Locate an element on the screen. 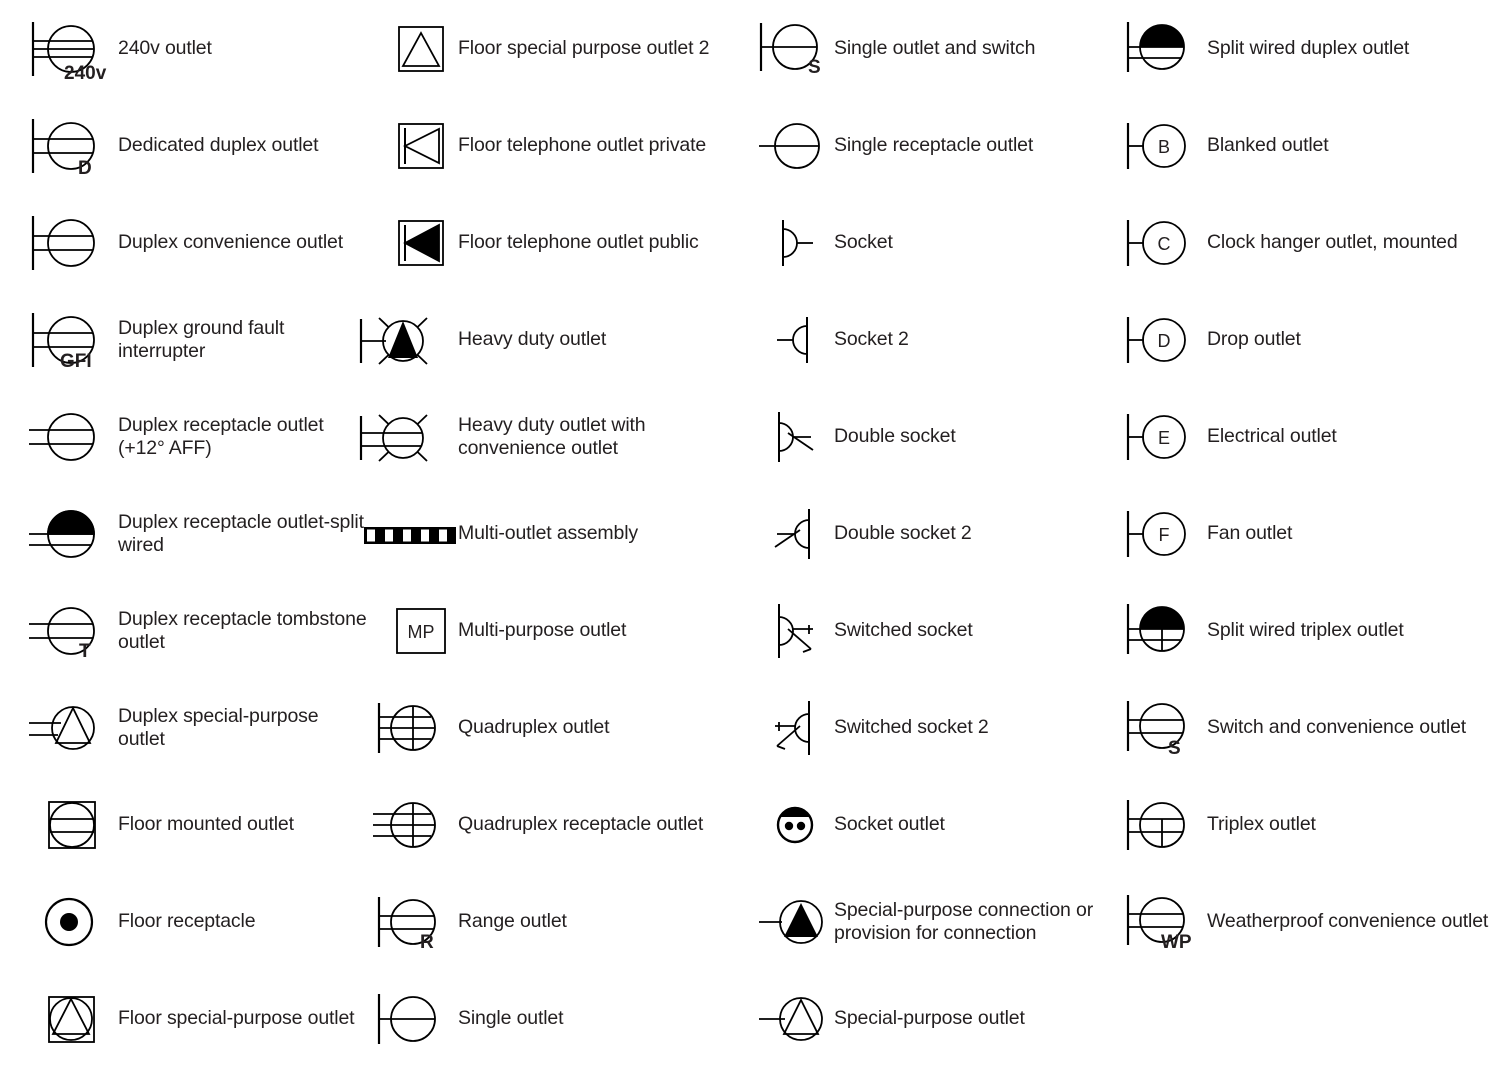 Image resolution: width=1500 pixels, height=1071 pixels. double-socket-icon is located at coordinates (795, 437).